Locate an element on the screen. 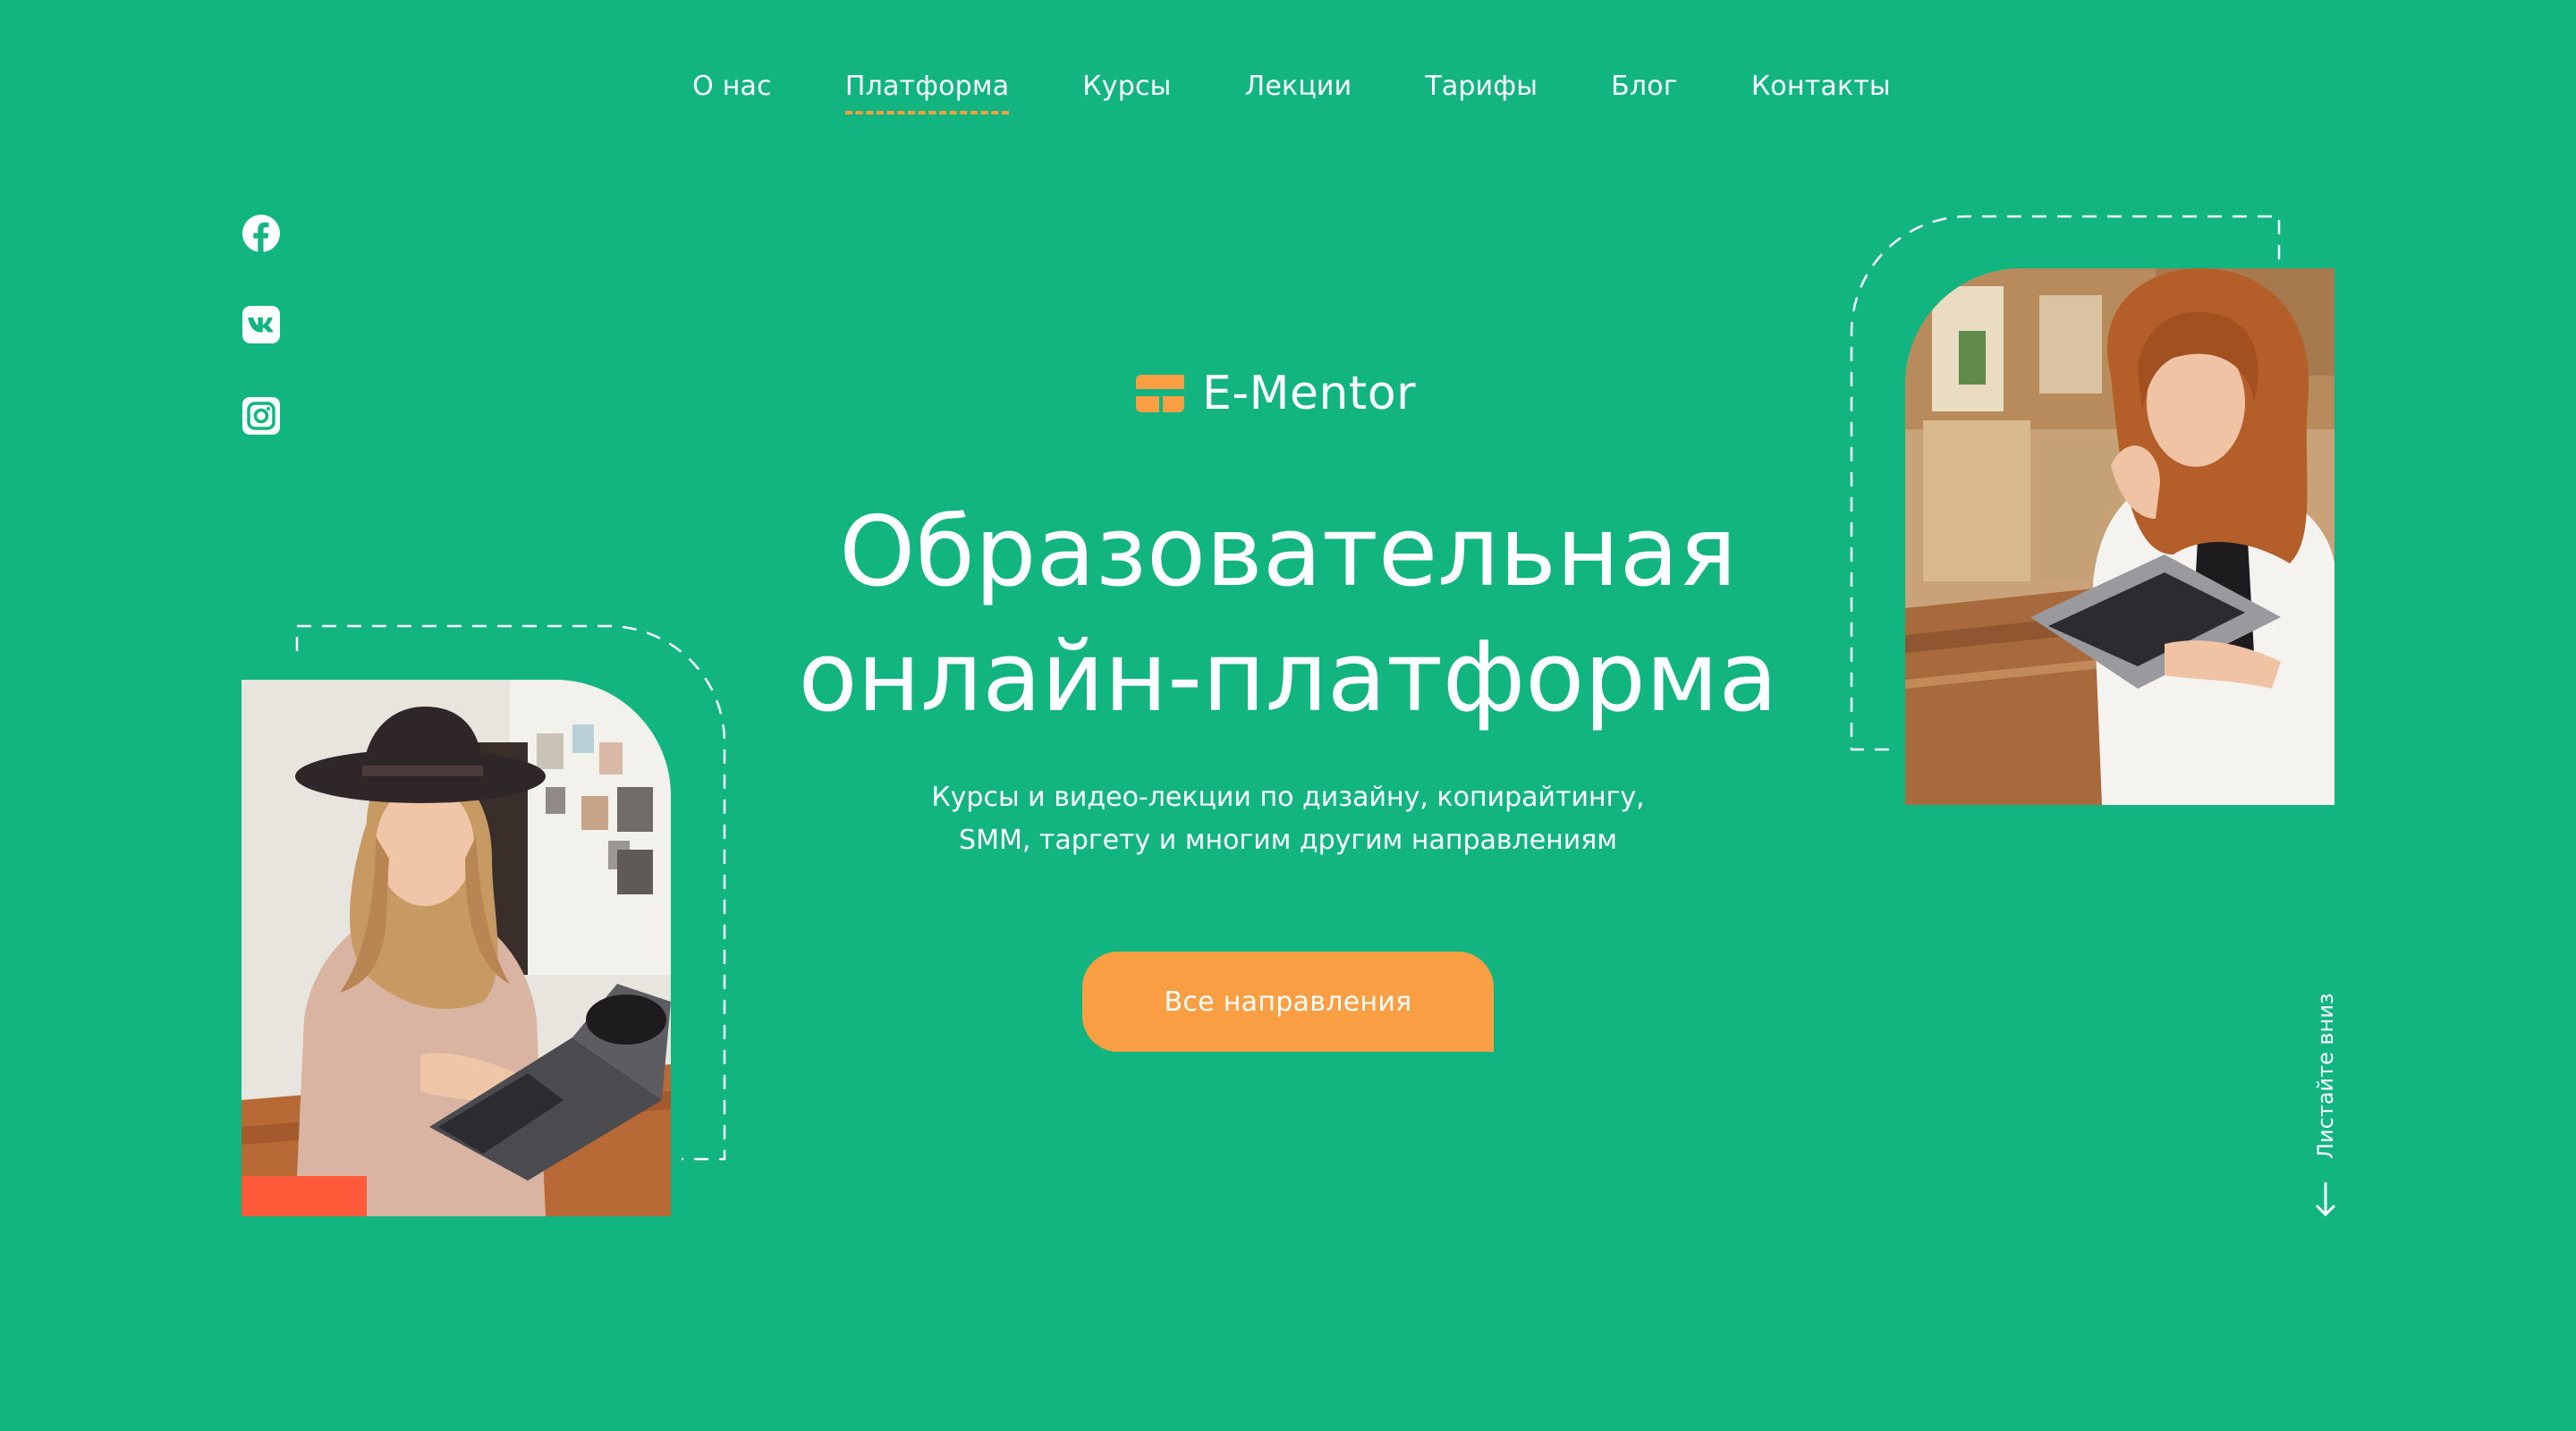  brand-name: E-Mentor is located at coordinates (1309, 394).